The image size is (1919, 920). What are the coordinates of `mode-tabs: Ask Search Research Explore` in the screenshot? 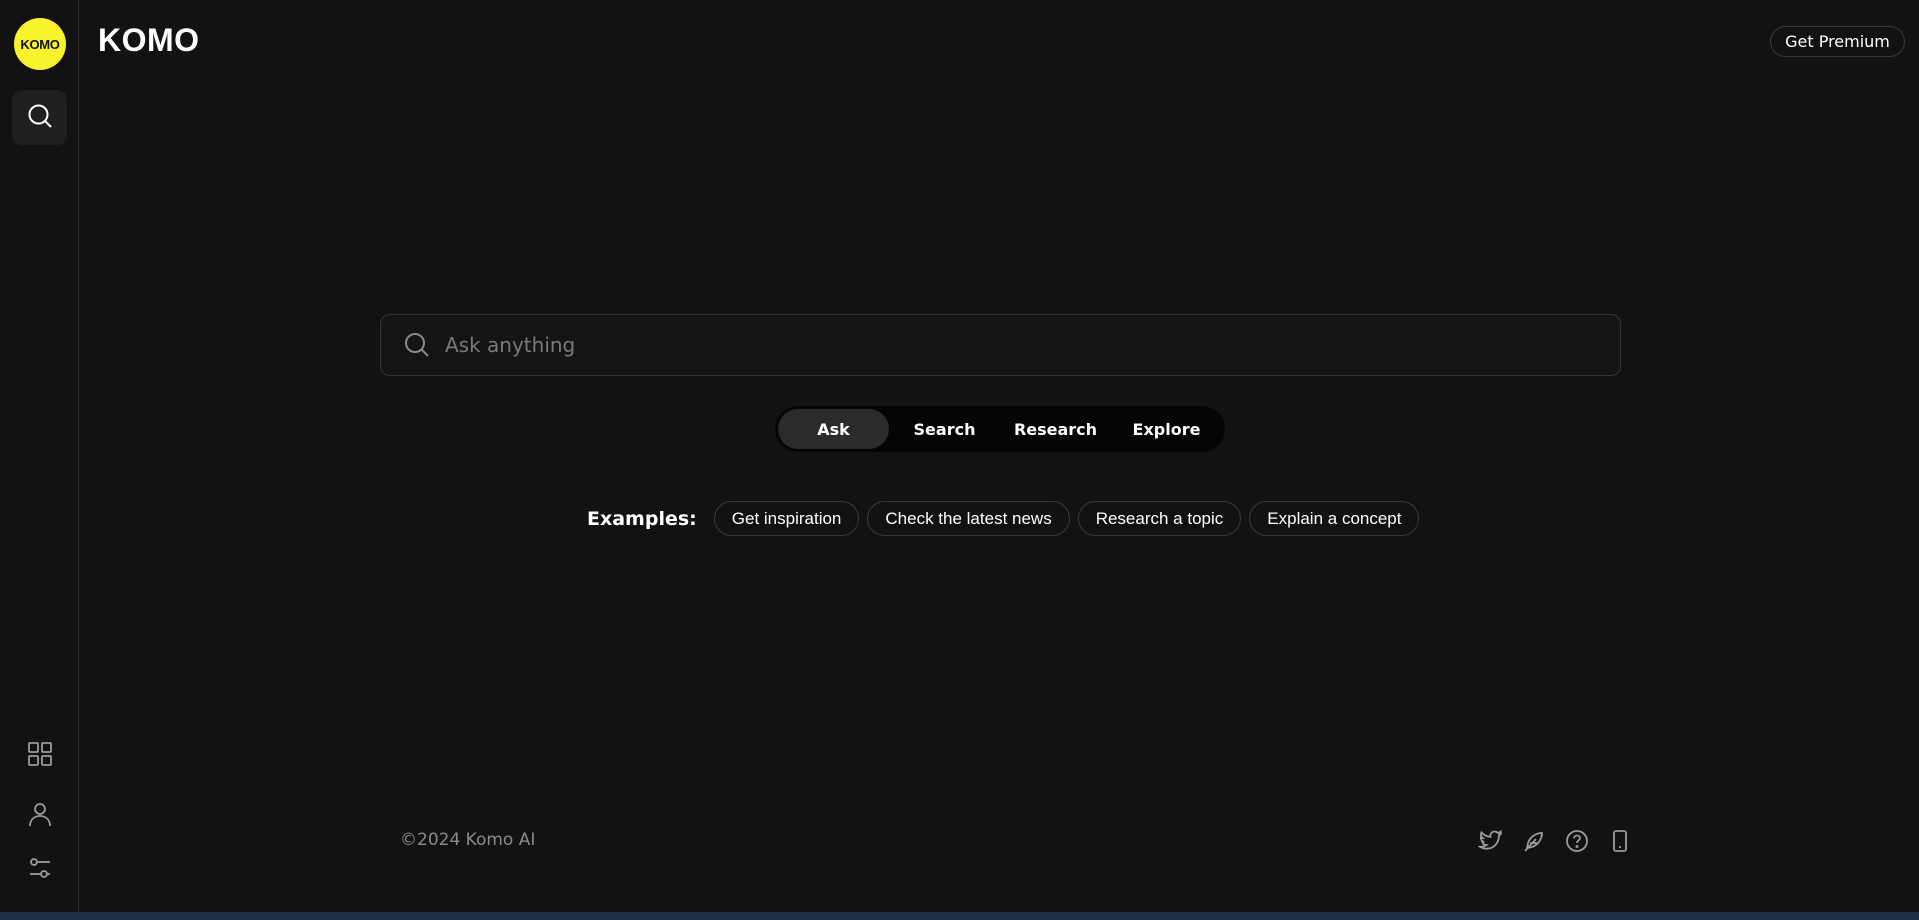 It's located at (1000, 429).